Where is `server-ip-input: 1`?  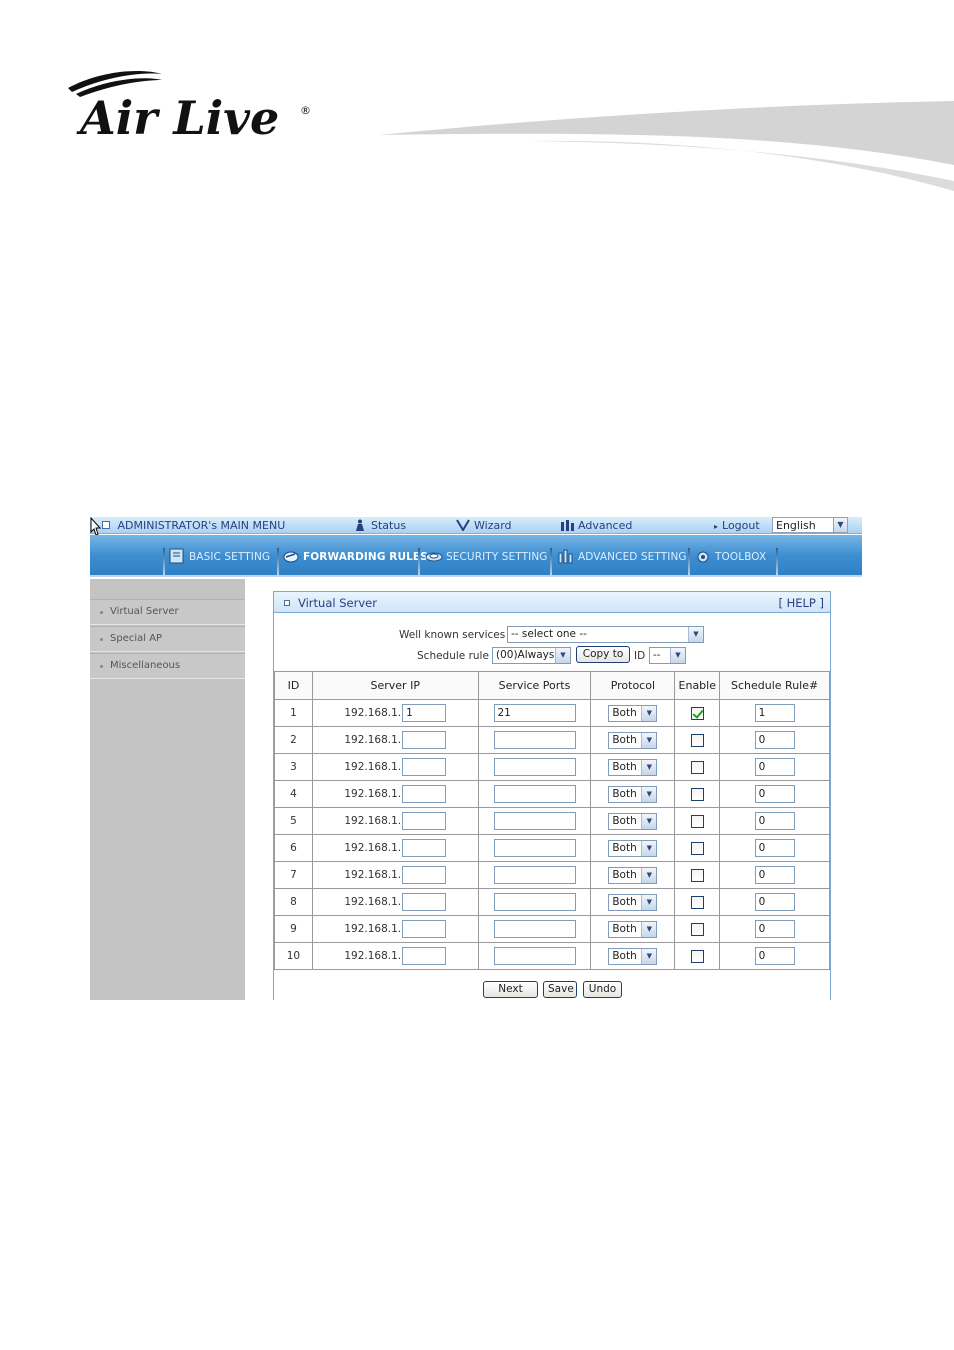
server-ip-input: 1 is located at coordinates (424, 713).